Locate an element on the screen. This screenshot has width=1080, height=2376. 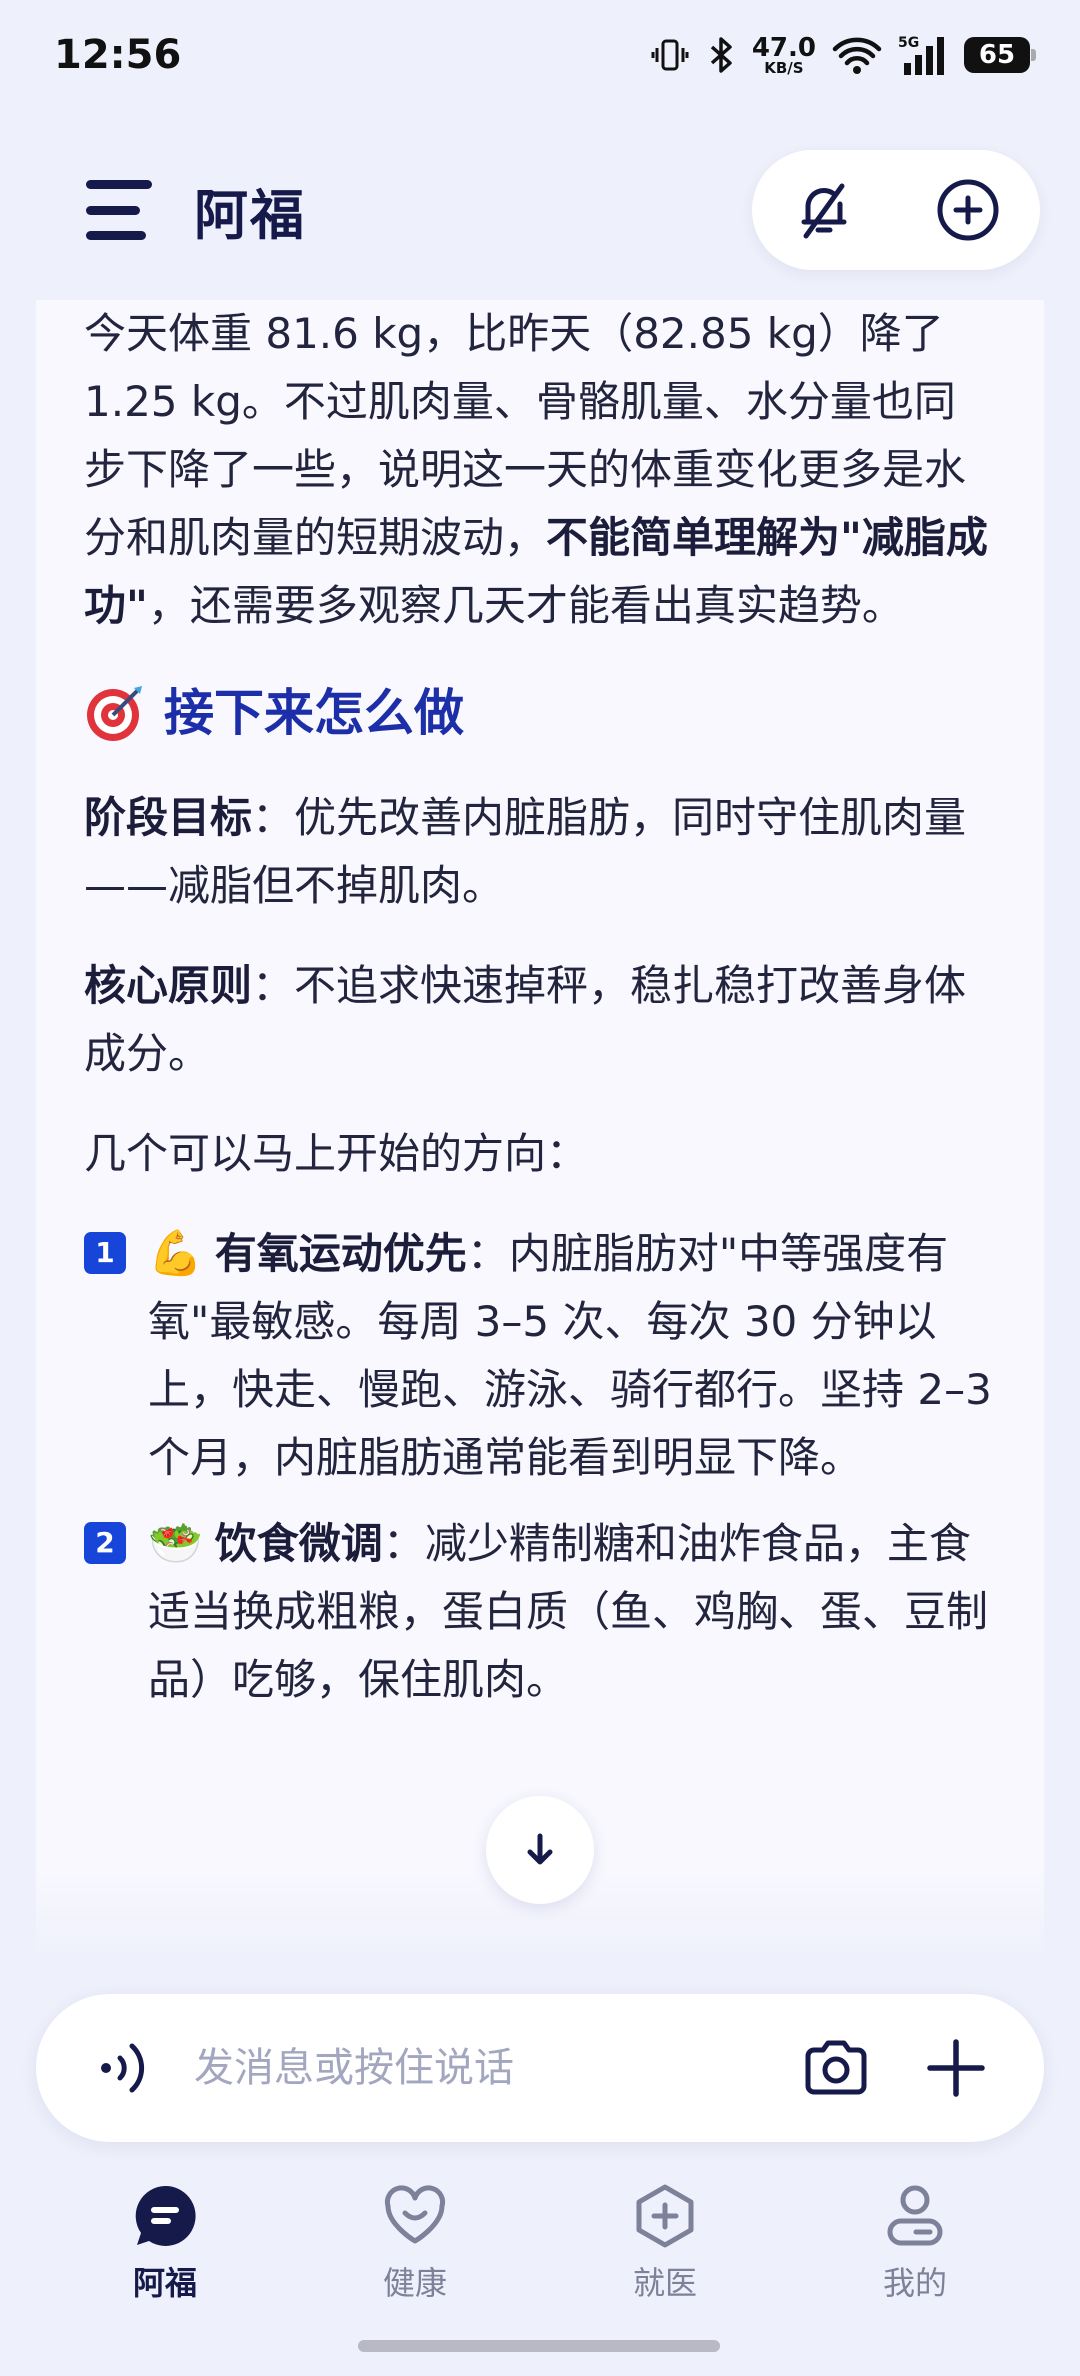
heart-icon is located at coordinates (415, 2216).